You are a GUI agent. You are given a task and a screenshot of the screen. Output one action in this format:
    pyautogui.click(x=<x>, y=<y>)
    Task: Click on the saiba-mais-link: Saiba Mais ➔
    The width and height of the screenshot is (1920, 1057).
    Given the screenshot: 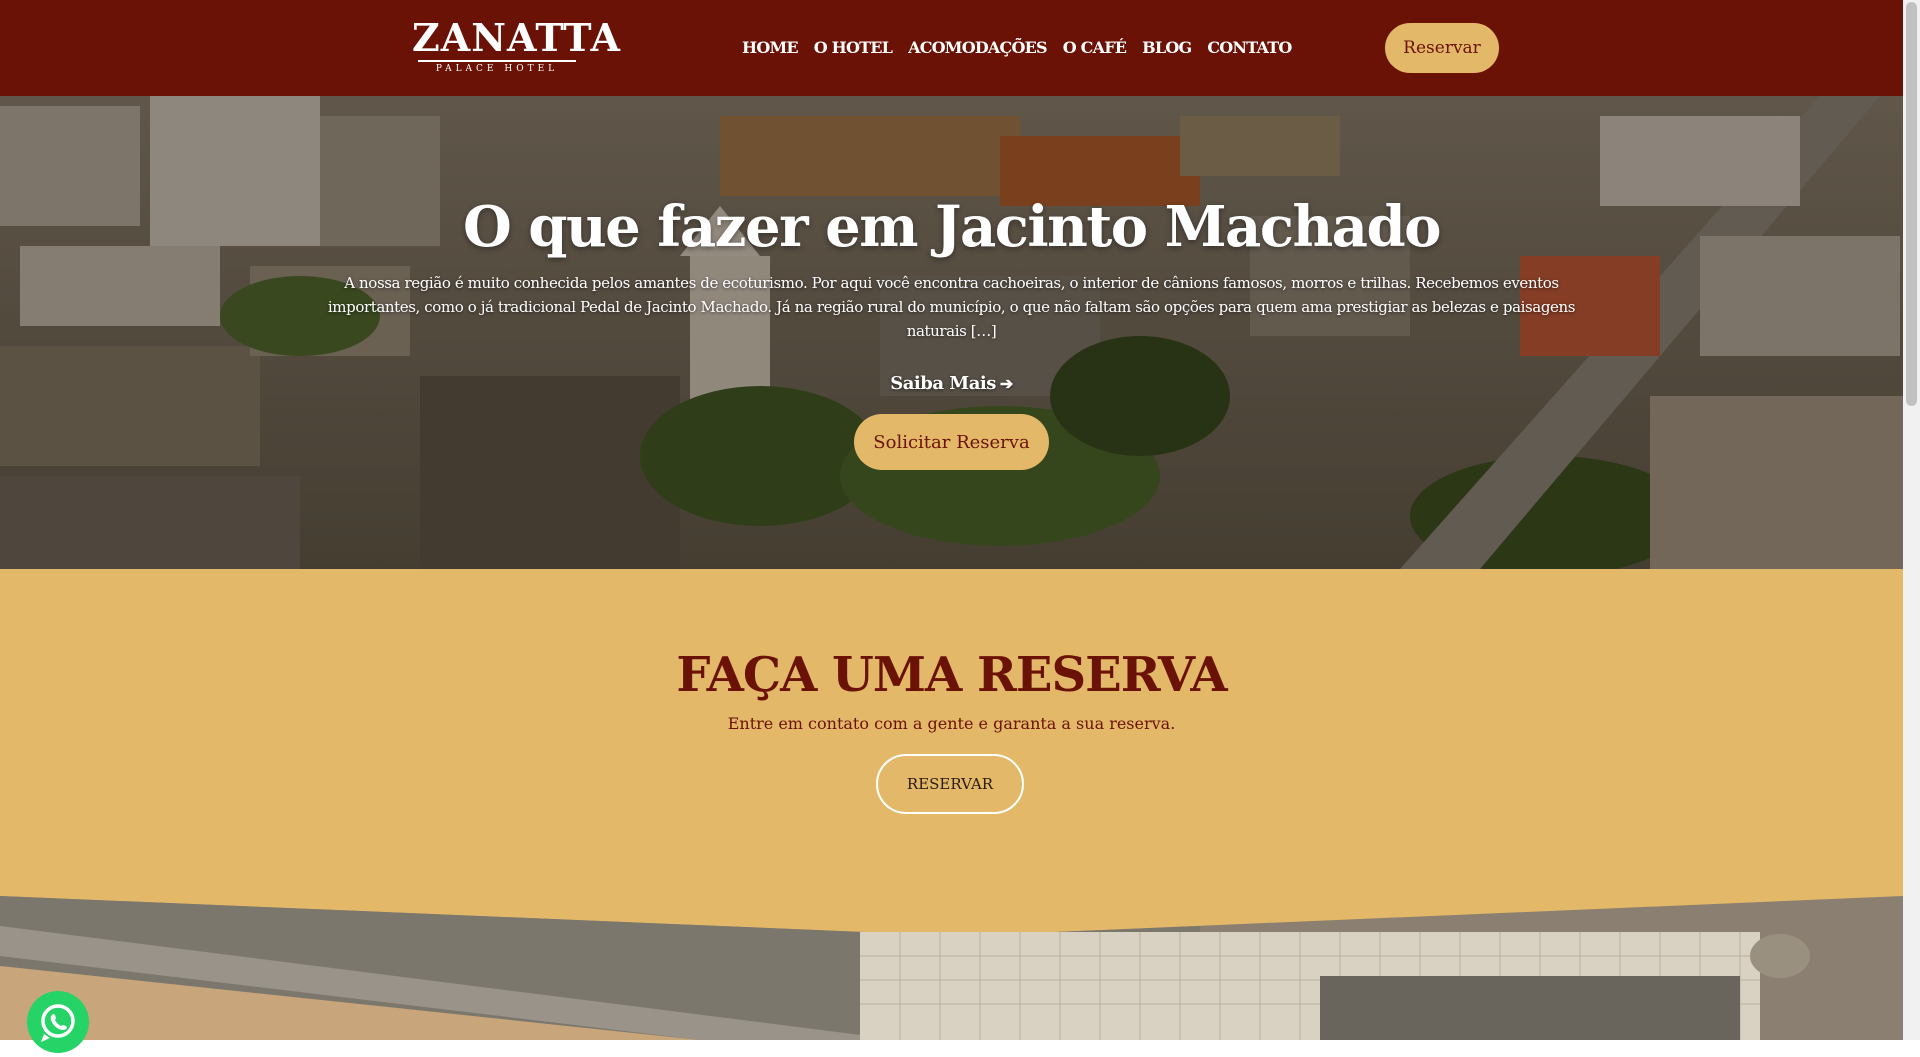 What is the action you would take?
    pyautogui.click(x=951, y=384)
    